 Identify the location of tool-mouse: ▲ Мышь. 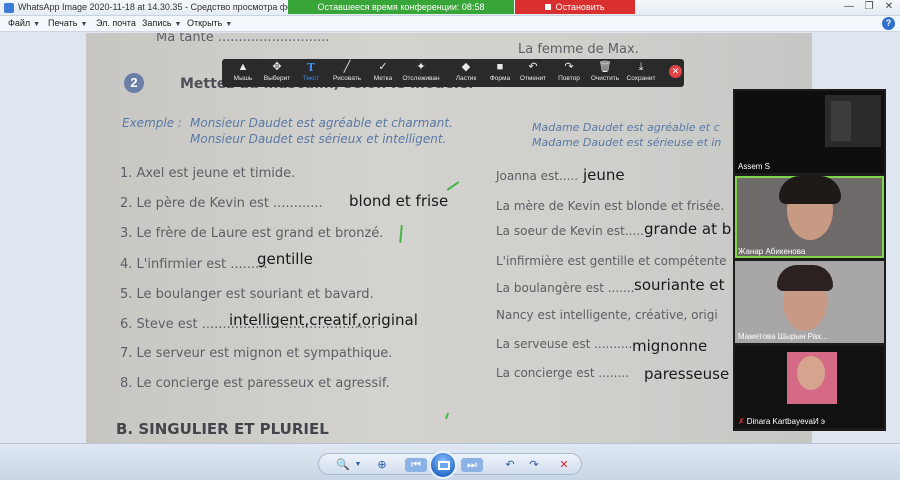
(243, 73).